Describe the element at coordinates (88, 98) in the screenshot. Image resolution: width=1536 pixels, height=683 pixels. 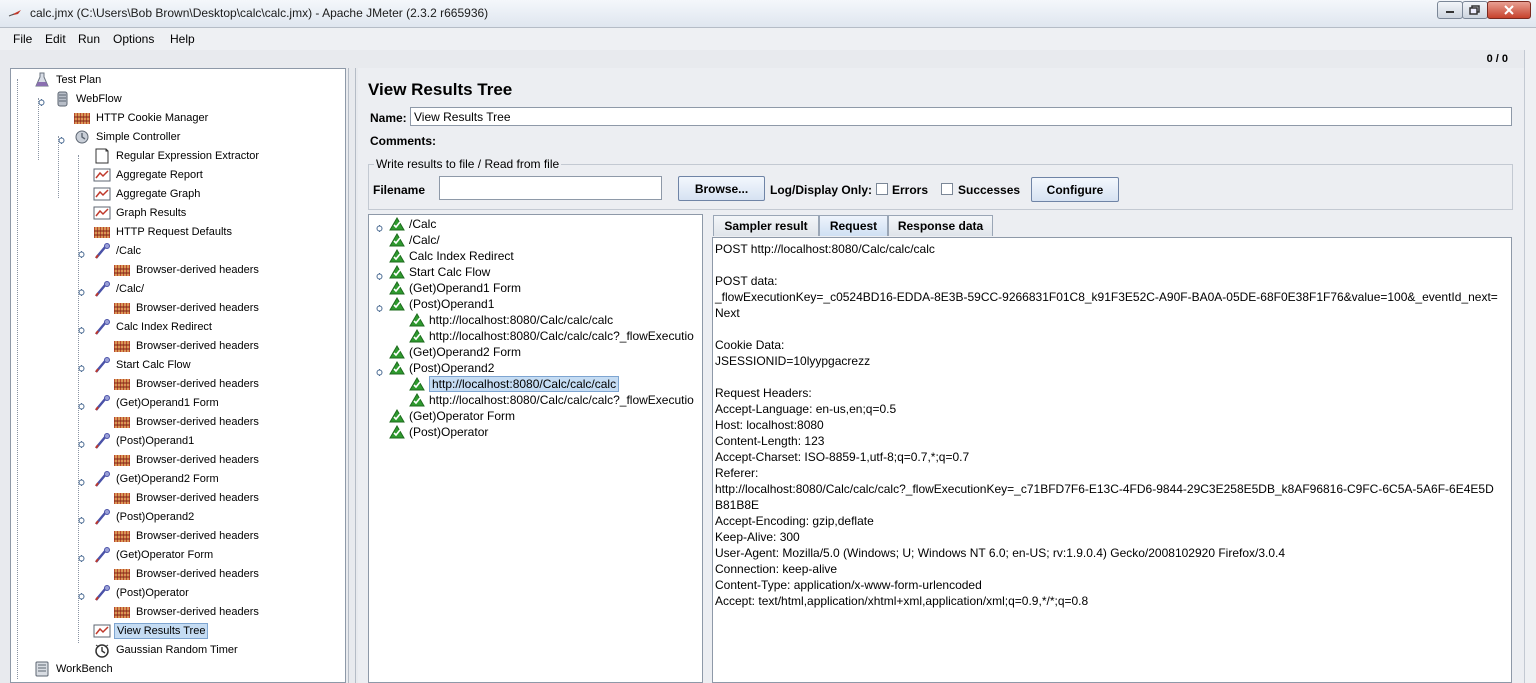
I see `tree-node: WebFlow` at that location.